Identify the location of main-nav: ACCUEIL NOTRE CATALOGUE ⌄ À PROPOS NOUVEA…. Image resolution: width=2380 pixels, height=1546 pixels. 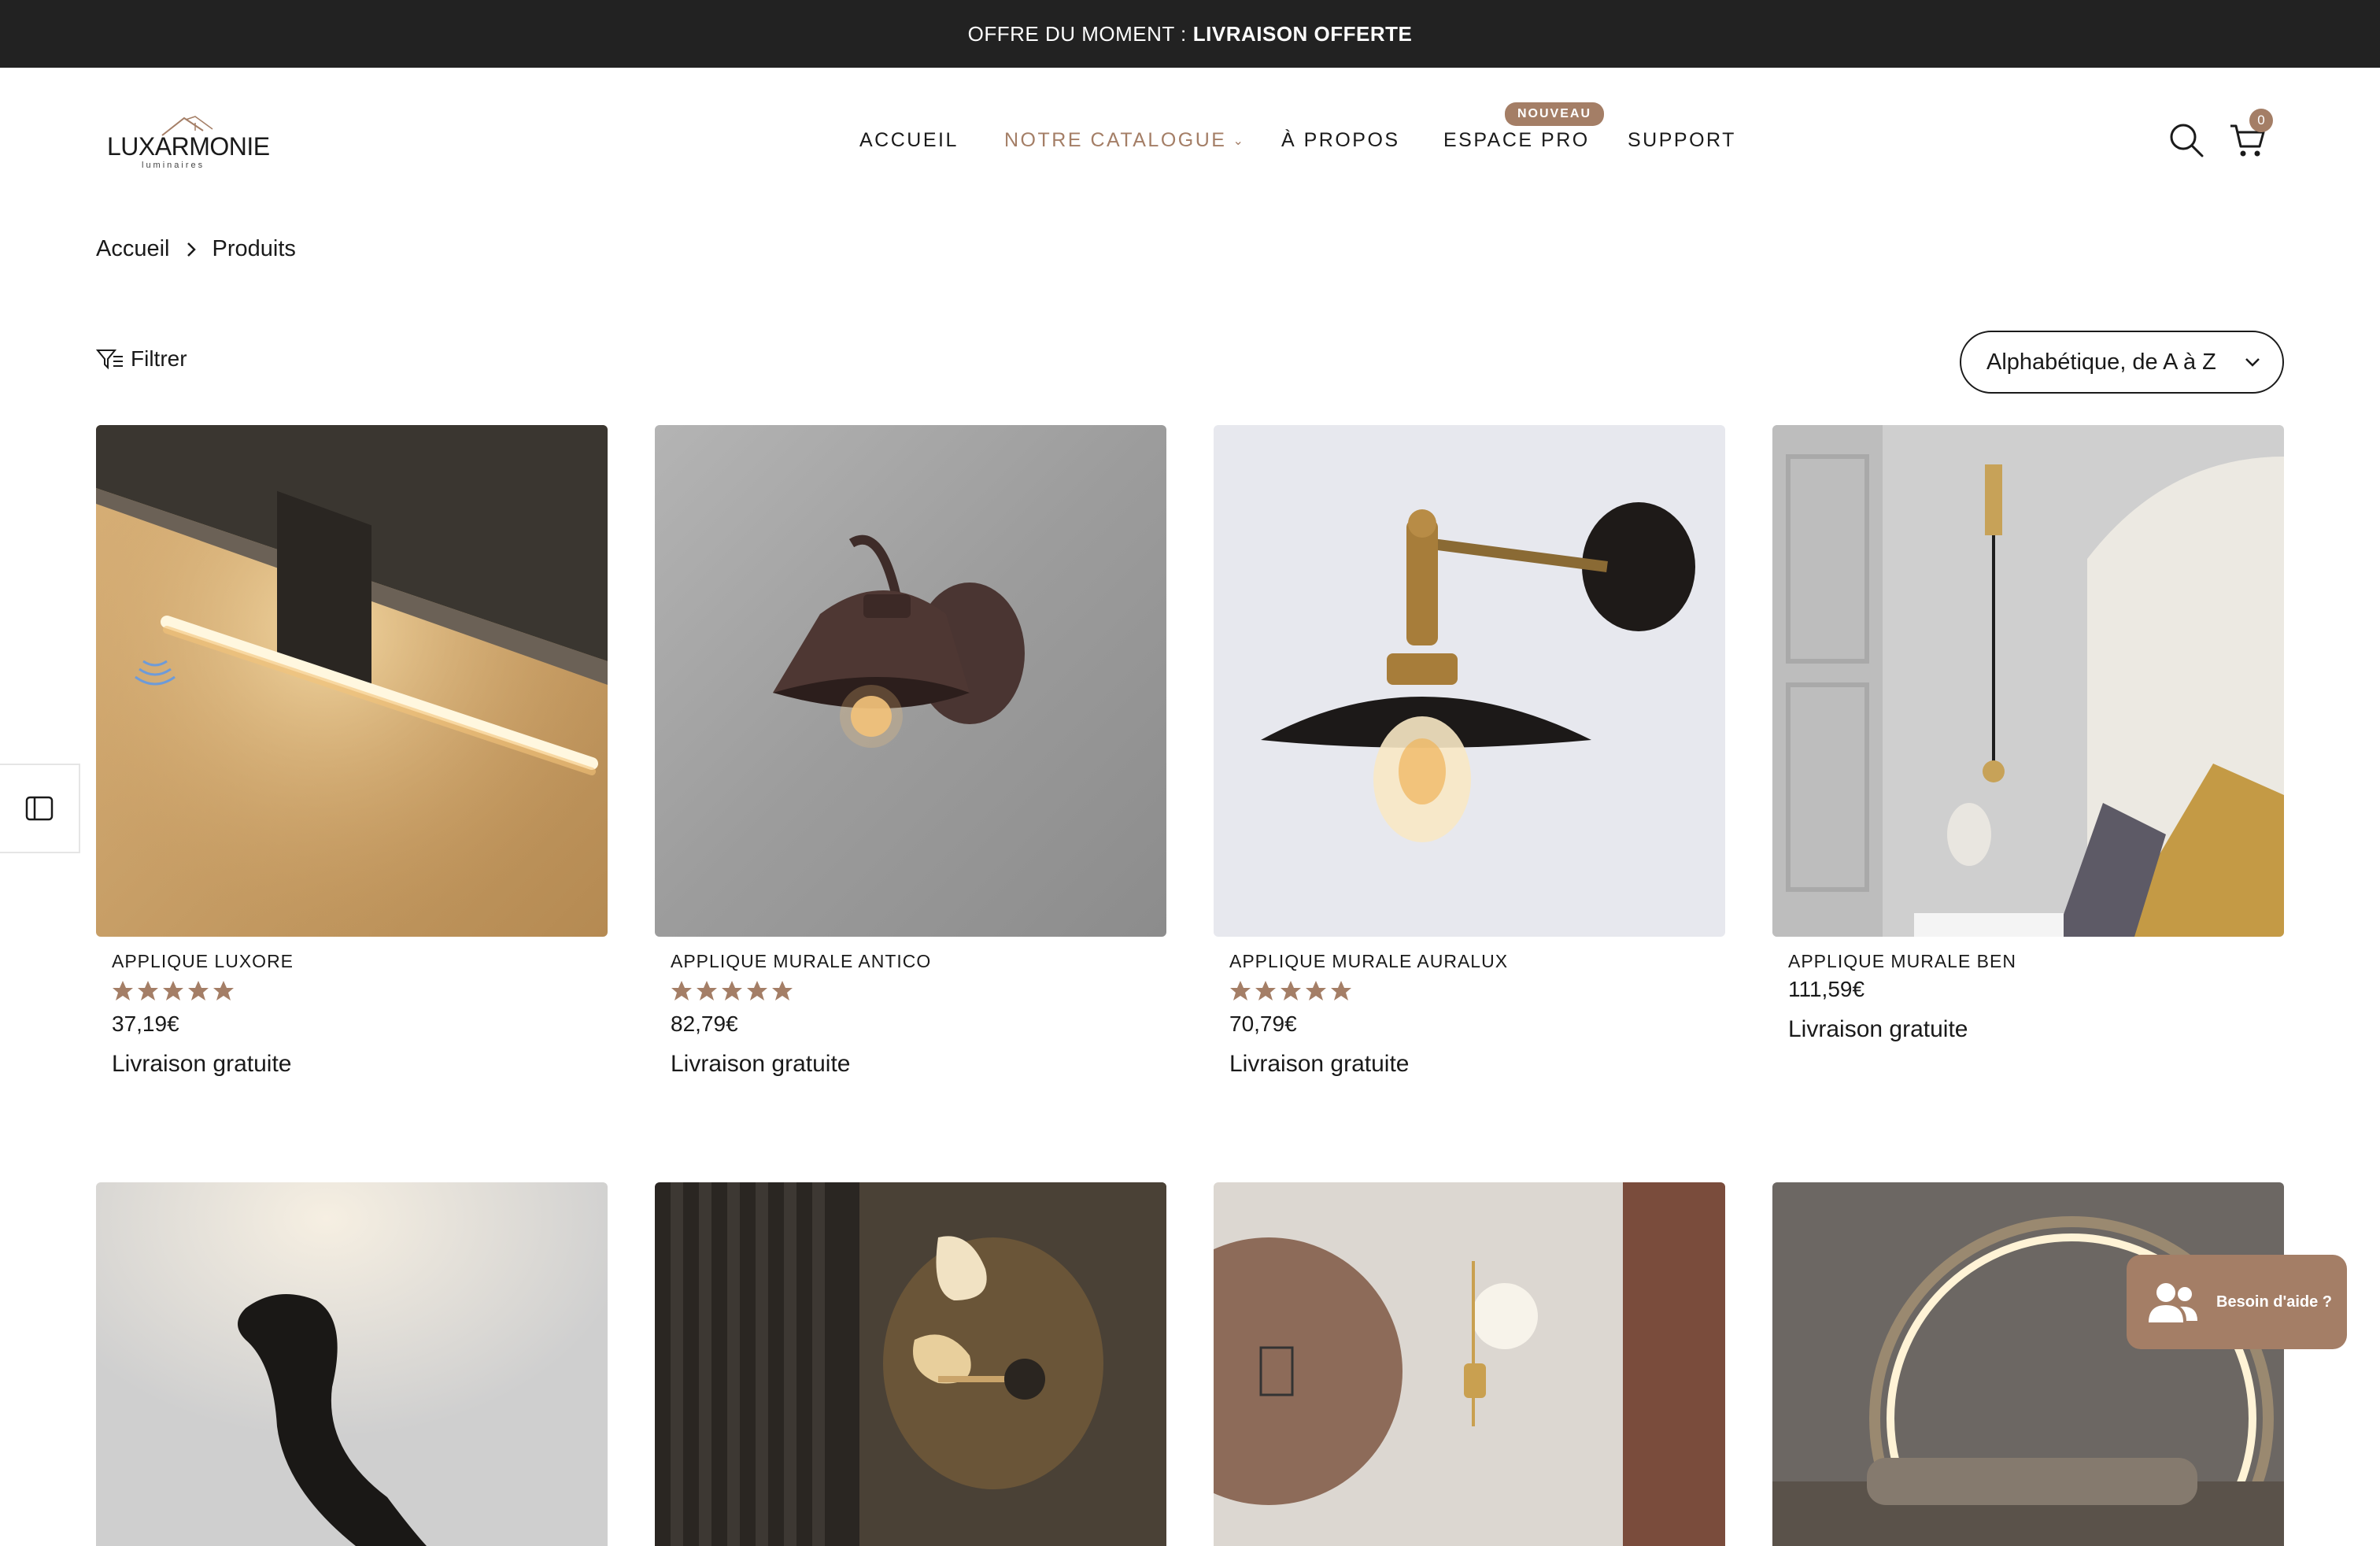
(1190, 131).